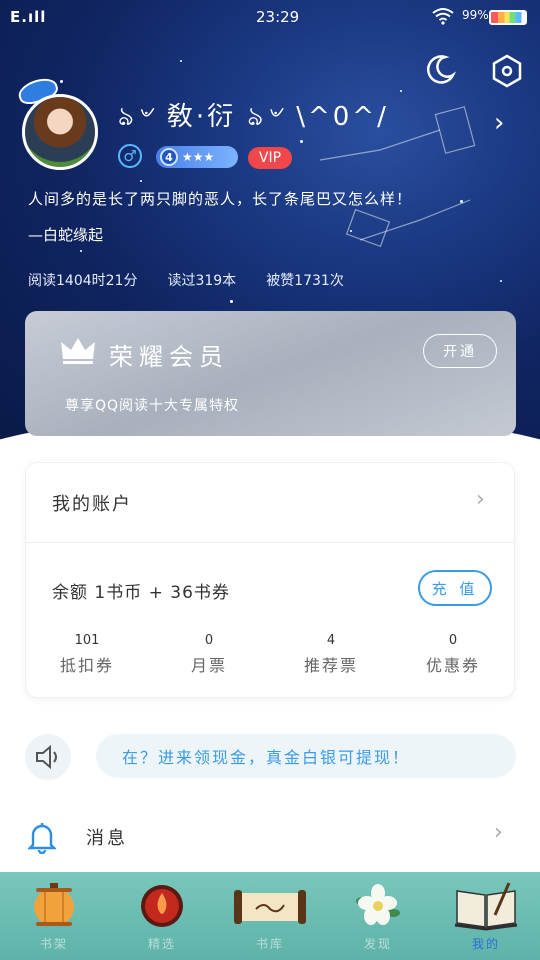 Image resolution: width=540 pixels, height=960 pixels. I want to click on ticket-name: 月票, so click(208, 665).